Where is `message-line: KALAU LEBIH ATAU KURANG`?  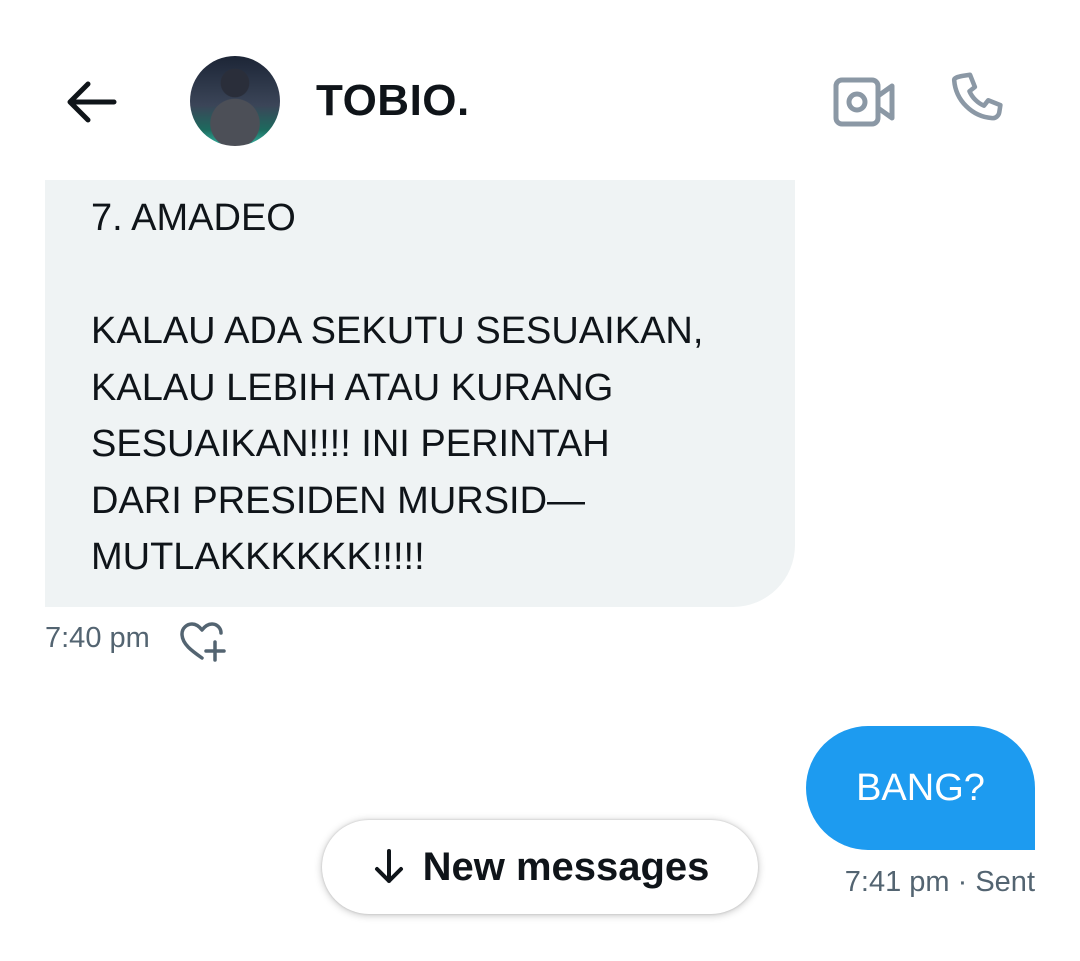
message-line: KALAU LEBIH ATAU KURANG is located at coordinates (352, 387).